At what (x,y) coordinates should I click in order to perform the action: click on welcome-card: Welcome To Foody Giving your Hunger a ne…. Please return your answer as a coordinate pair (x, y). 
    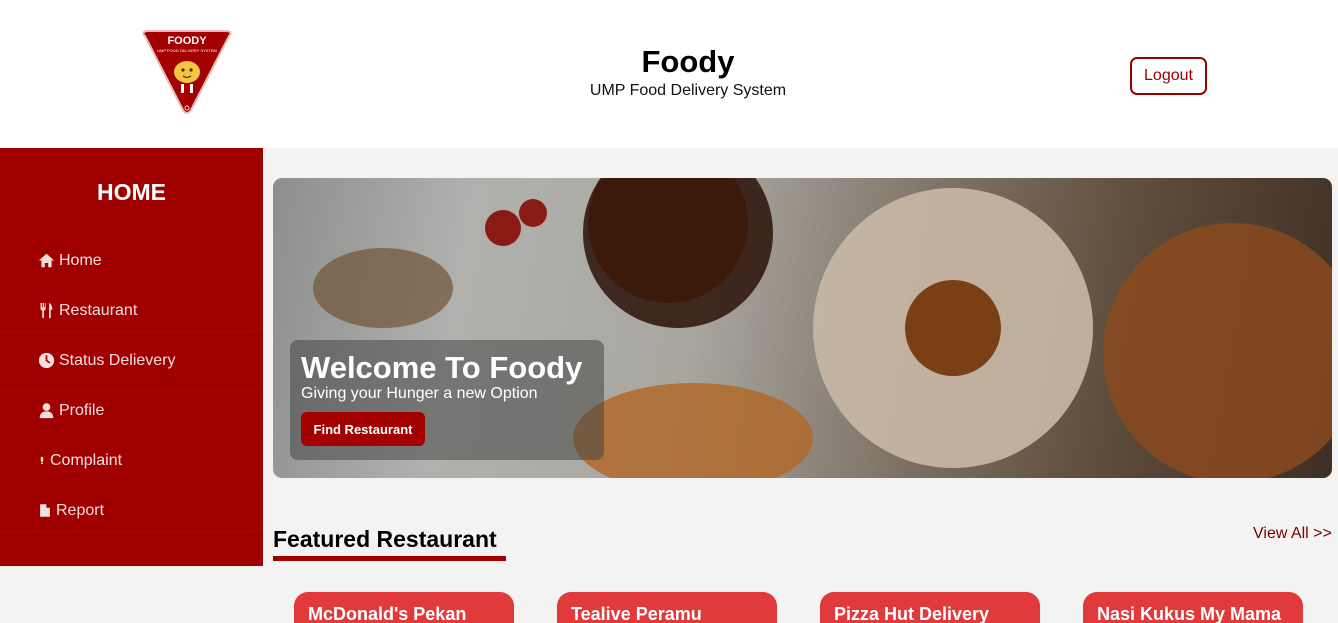
    Looking at the image, I should click on (447, 400).